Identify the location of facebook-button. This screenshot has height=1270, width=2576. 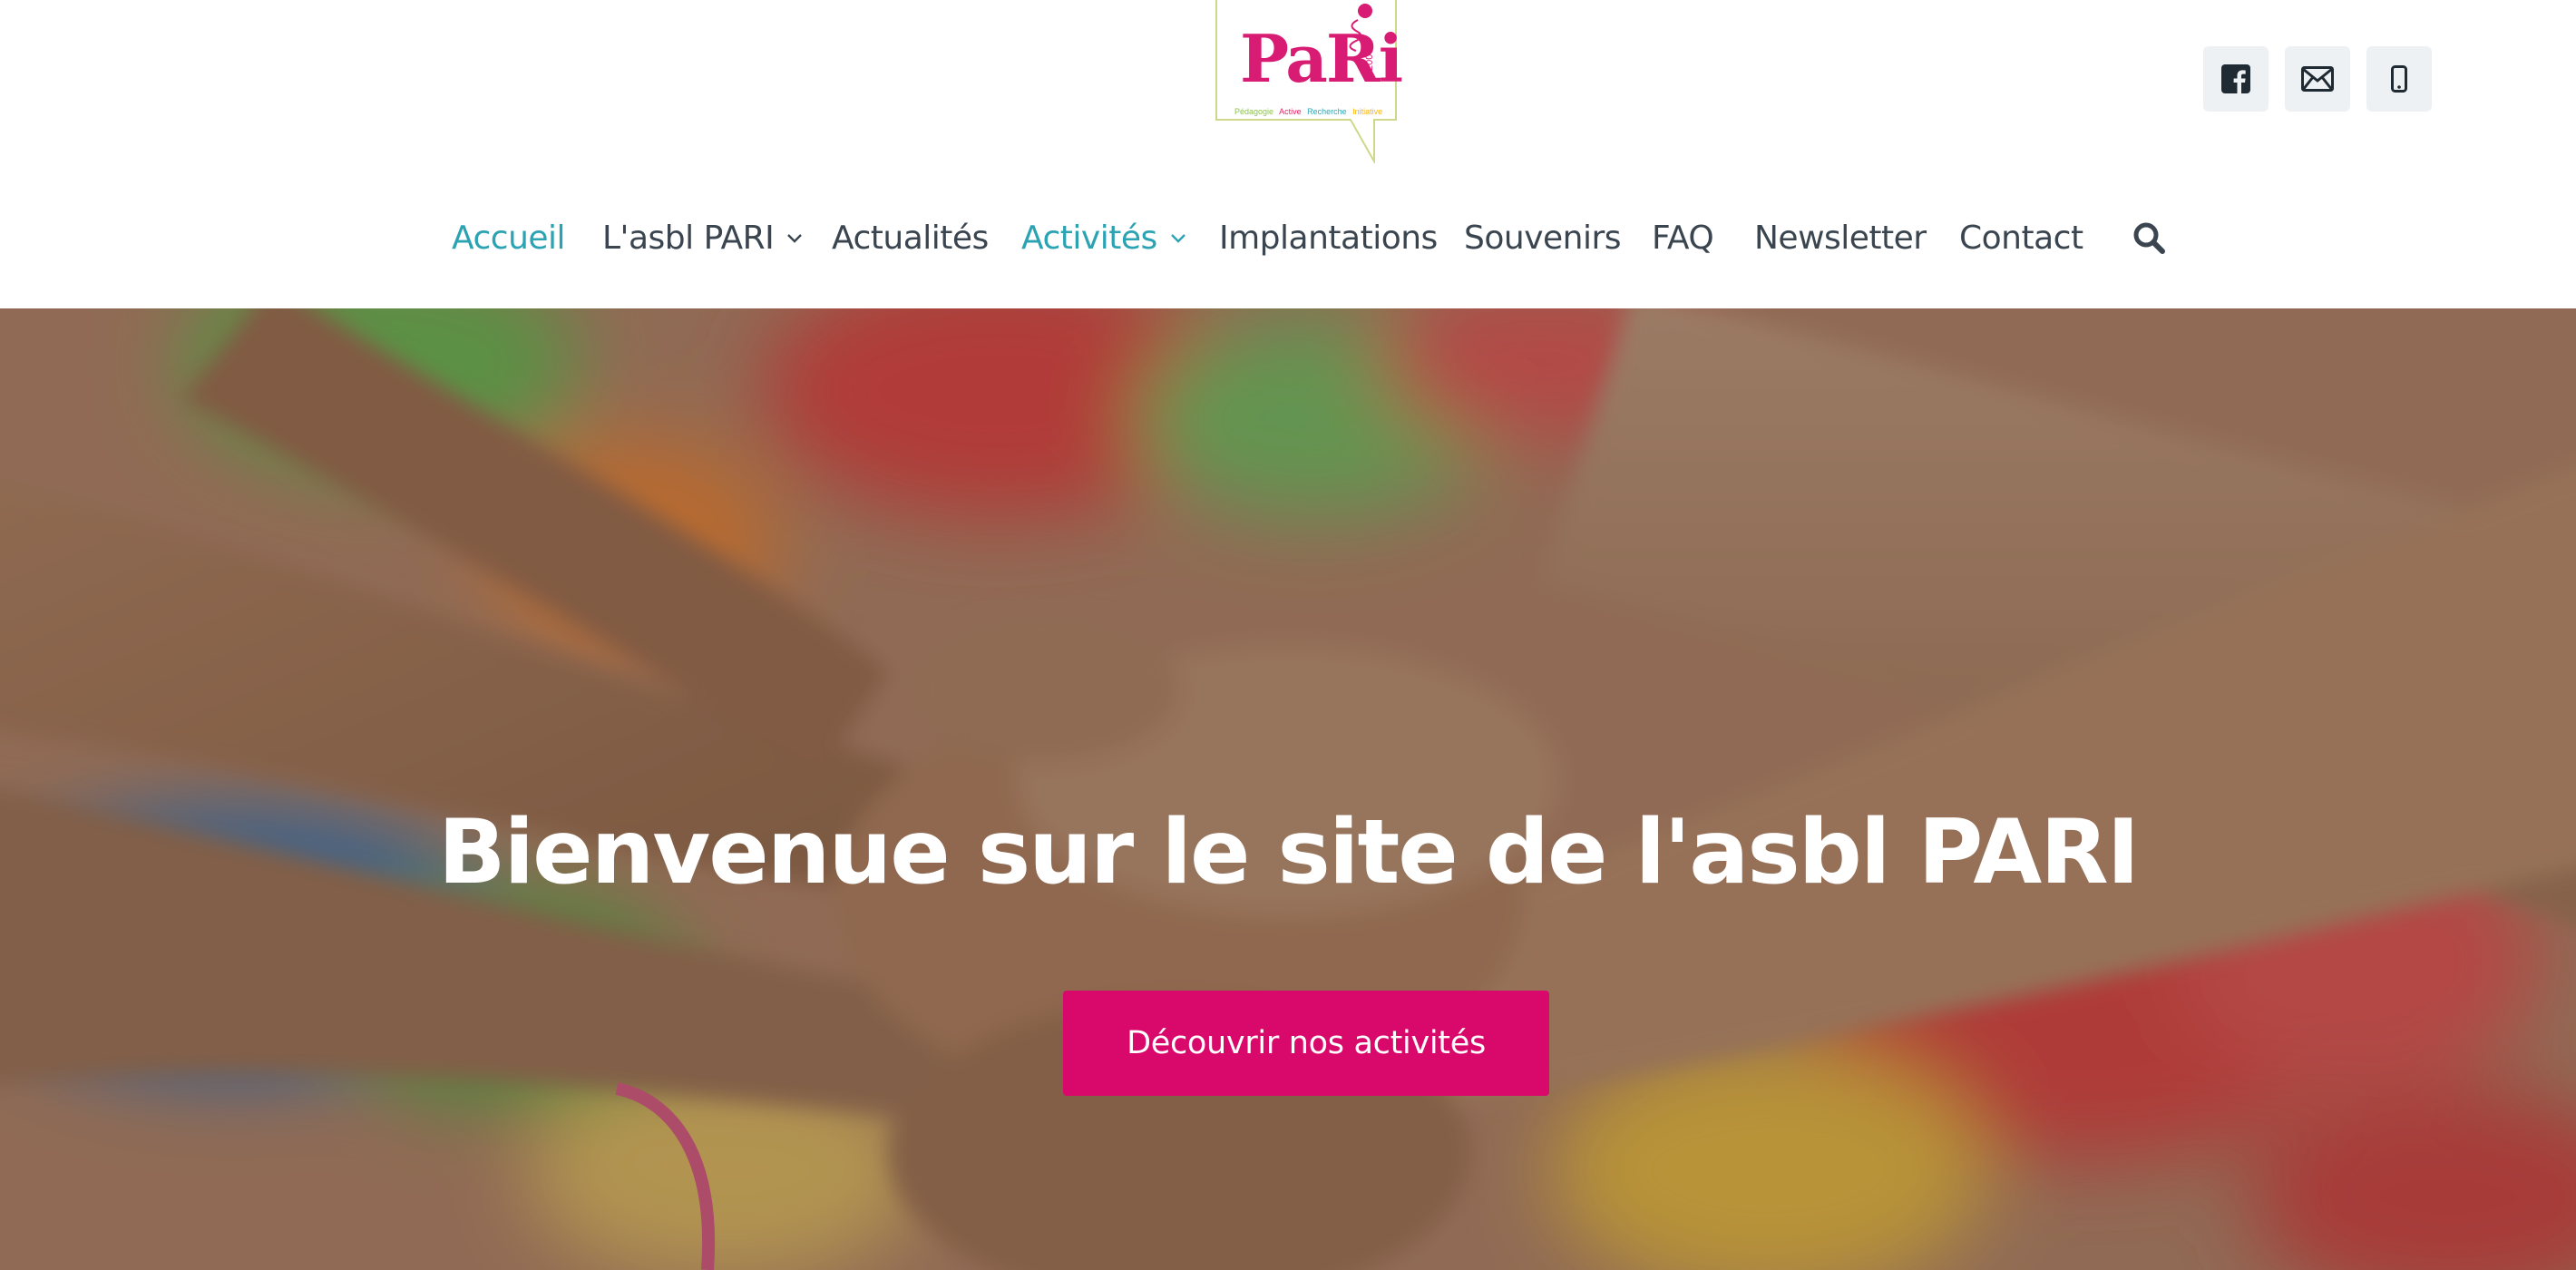
(2236, 79).